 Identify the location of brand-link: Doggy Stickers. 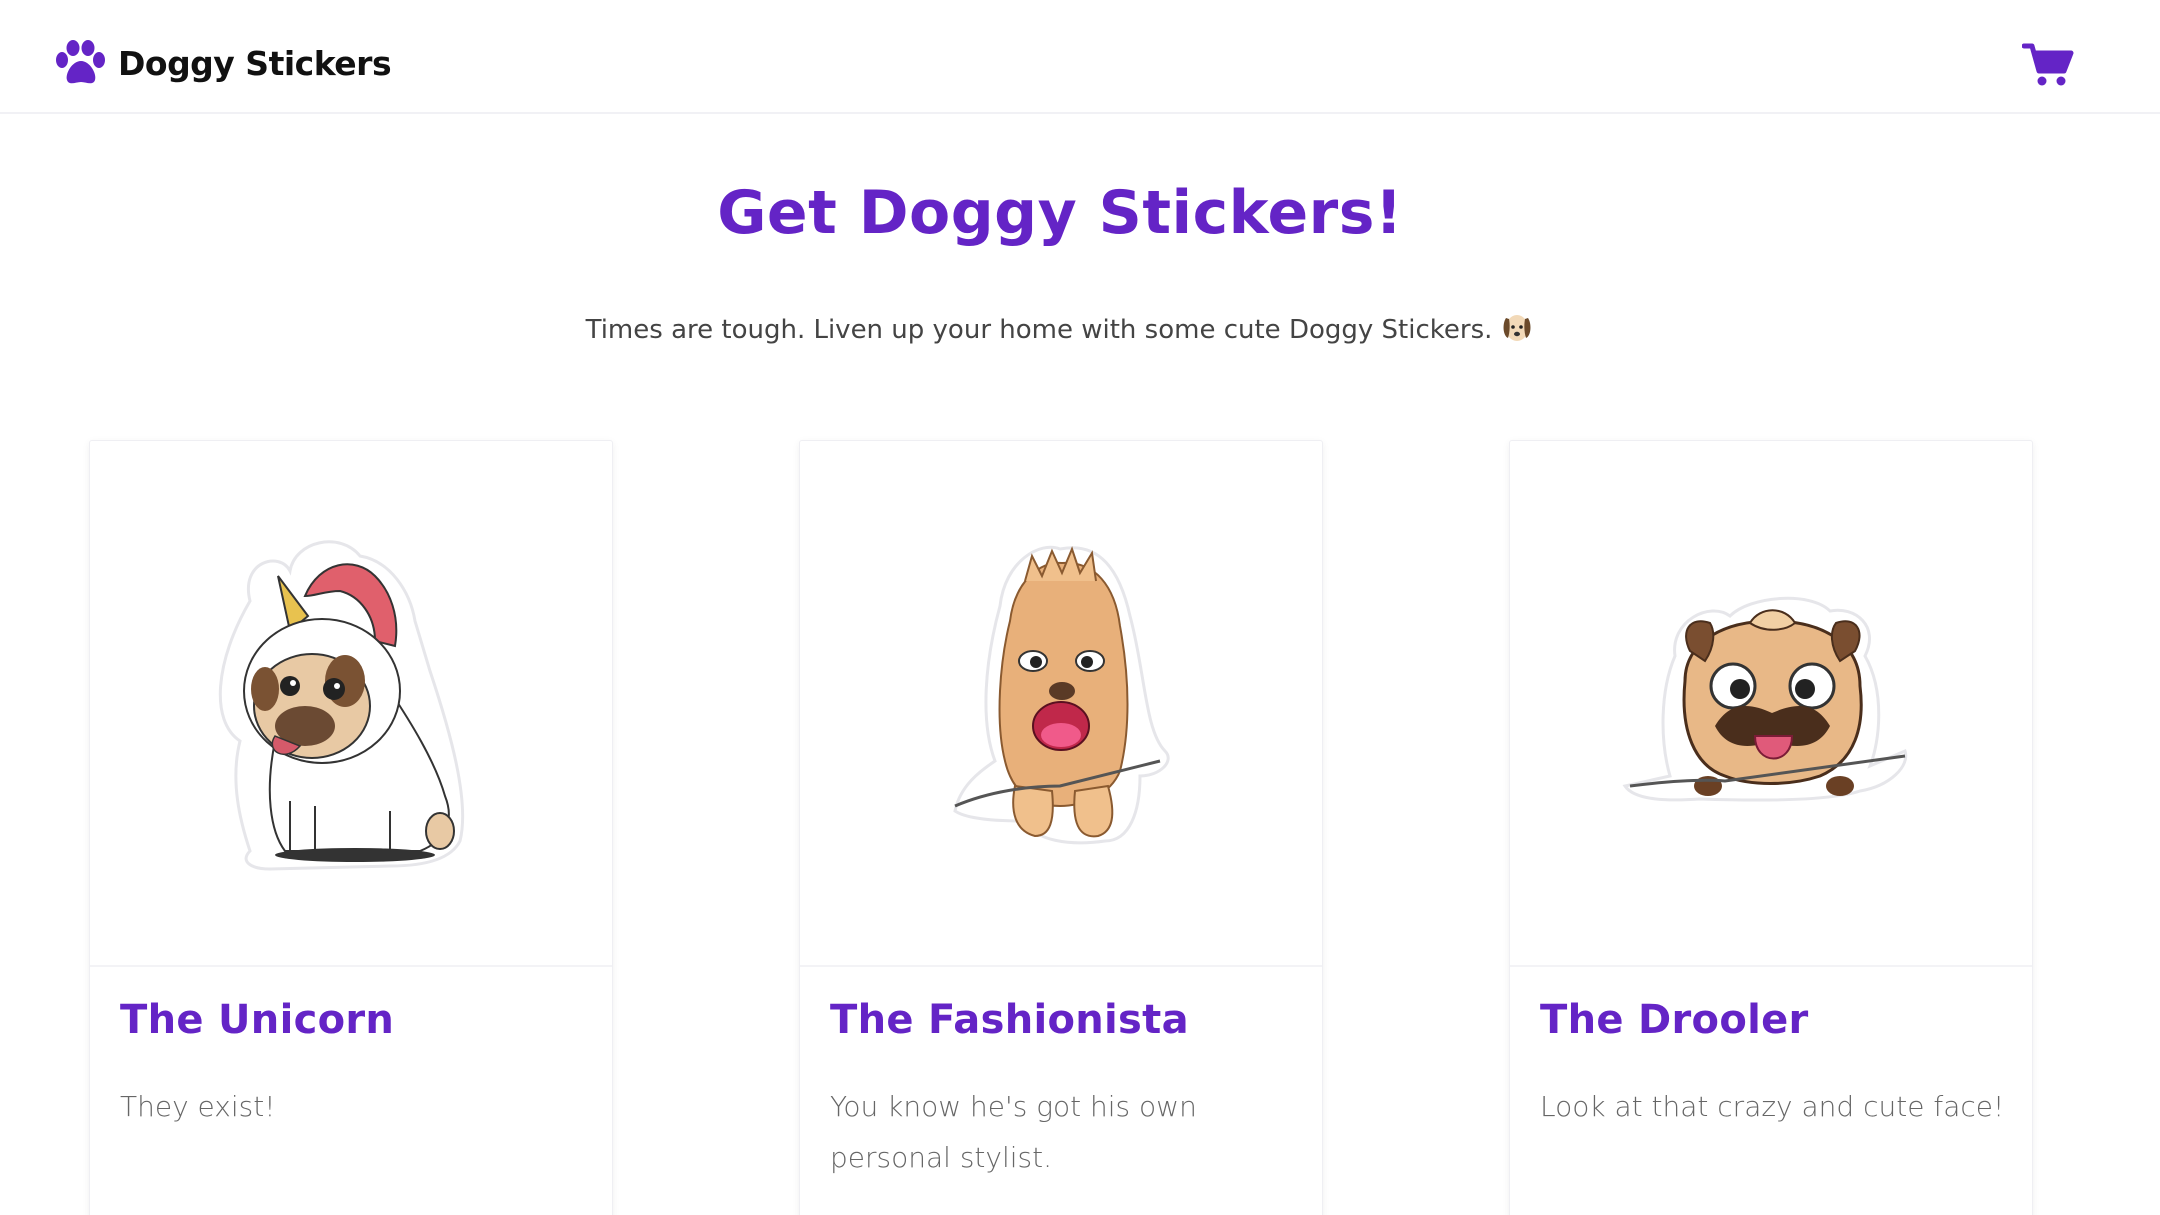
(223, 63).